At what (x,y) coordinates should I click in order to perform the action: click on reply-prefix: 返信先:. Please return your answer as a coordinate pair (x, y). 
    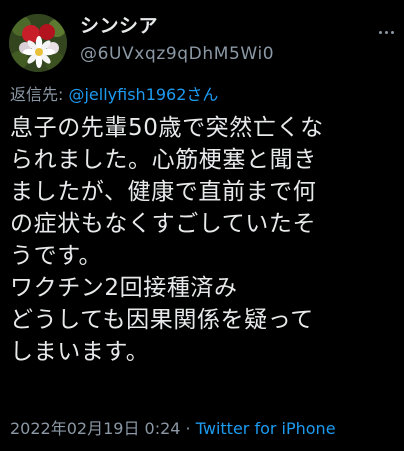
    Looking at the image, I should click on (39, 94).